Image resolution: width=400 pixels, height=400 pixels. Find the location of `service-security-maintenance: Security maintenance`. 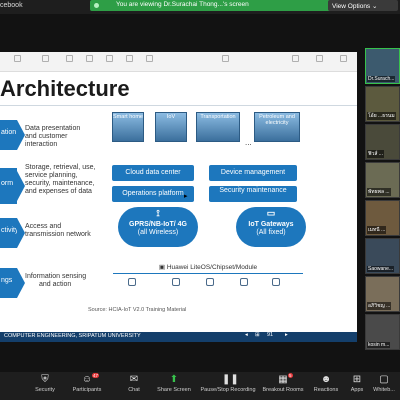

service-security-maintenance: Security maintenance is located at coordinates (253, 194).